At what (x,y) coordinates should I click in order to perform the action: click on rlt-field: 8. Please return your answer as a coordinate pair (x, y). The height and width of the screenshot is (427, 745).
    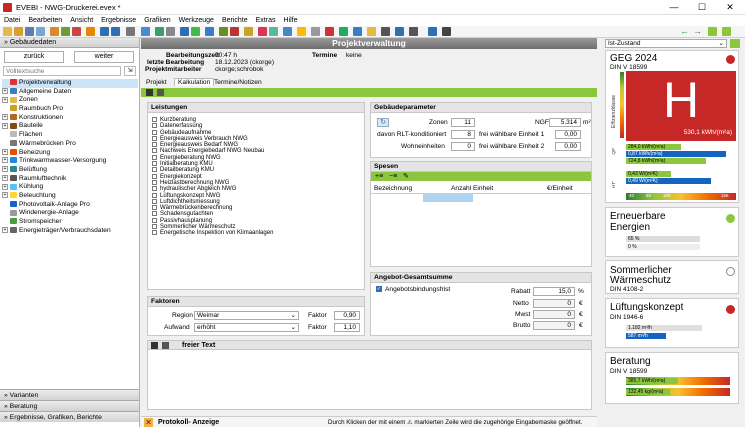
    Looking at the image, I should click on (463, 134).